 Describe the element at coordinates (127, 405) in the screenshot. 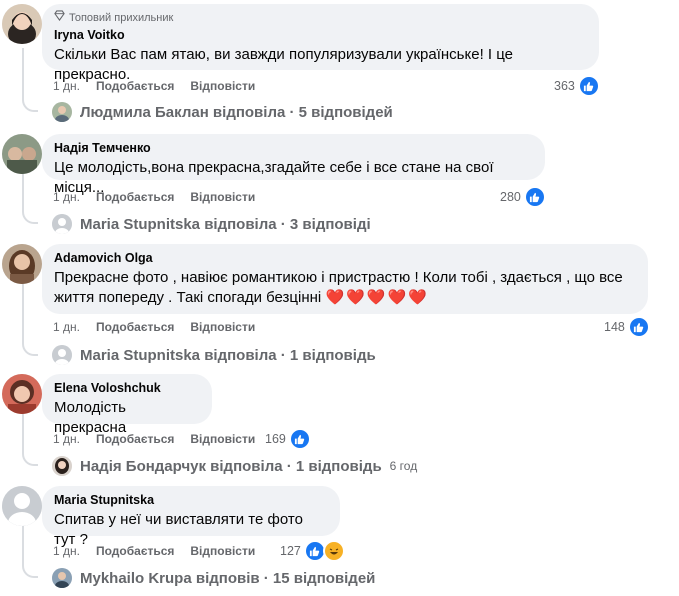

I see `comment-bubble: Elena Voloshchuk Молодість прекрасна` at that location.